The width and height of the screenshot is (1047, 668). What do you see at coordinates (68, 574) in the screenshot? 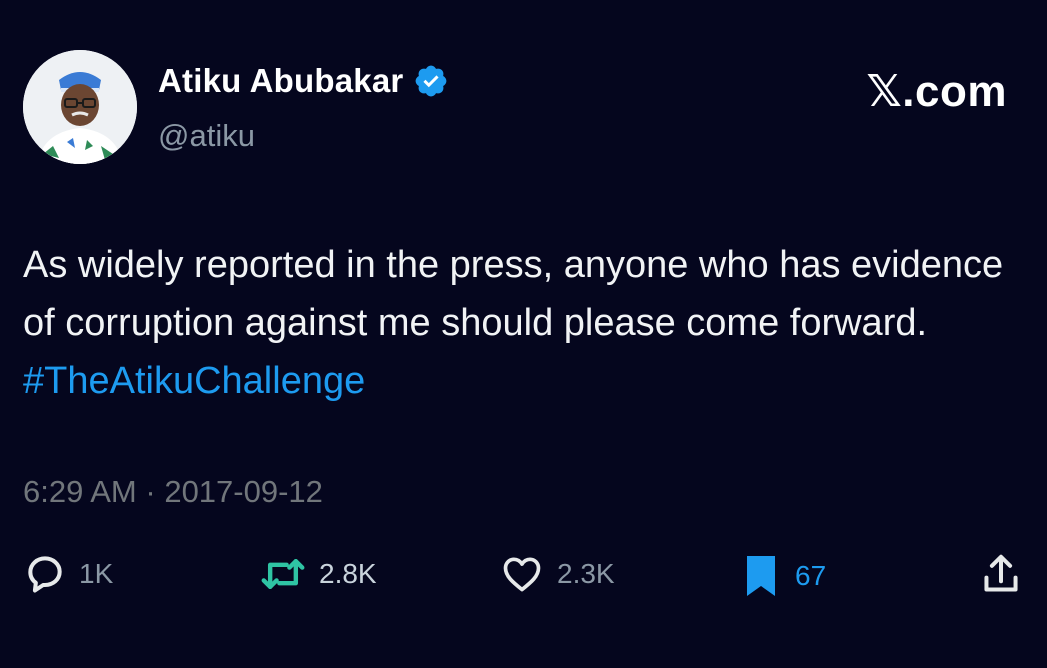
I see `reply-button: 1K` at bounding box center [68, 574].